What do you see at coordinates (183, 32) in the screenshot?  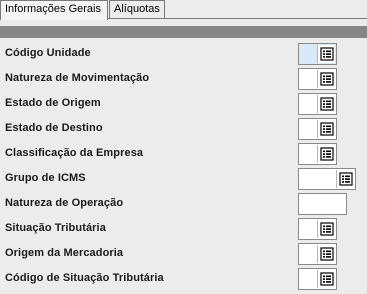 I see `section-header-bar` at bounding box center [183, 32].